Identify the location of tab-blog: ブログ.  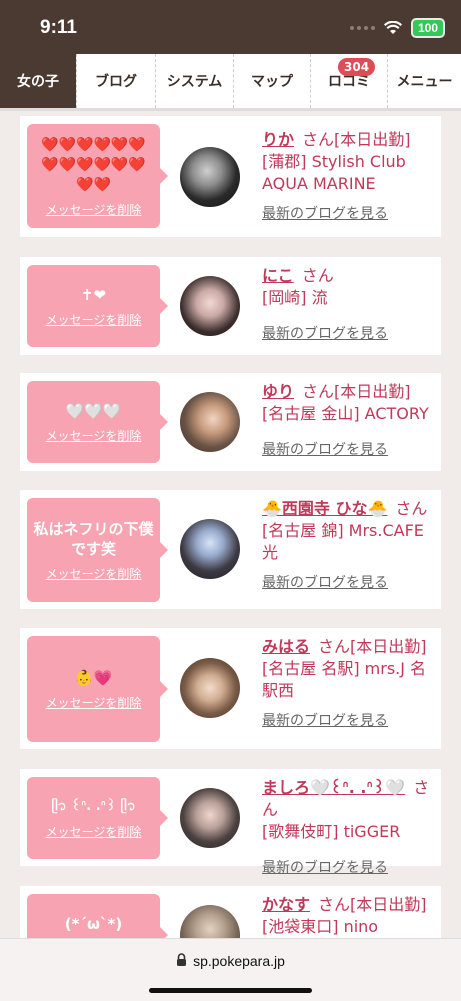
(115, 81).